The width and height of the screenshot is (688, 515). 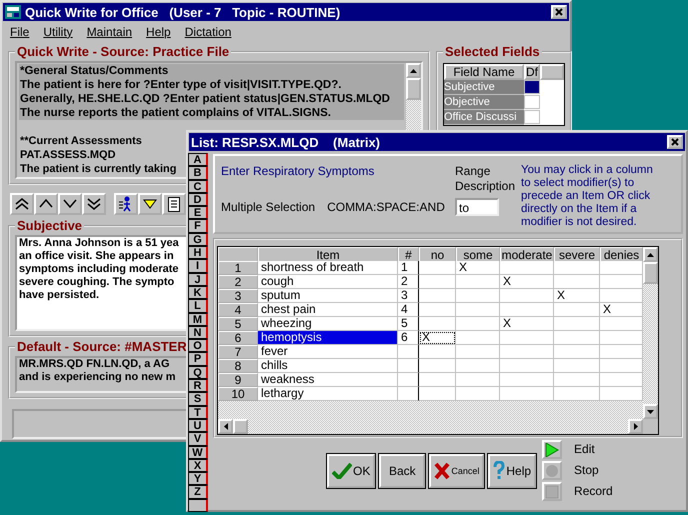 I want to click on row-header: 3, so click(x=238, y=296).